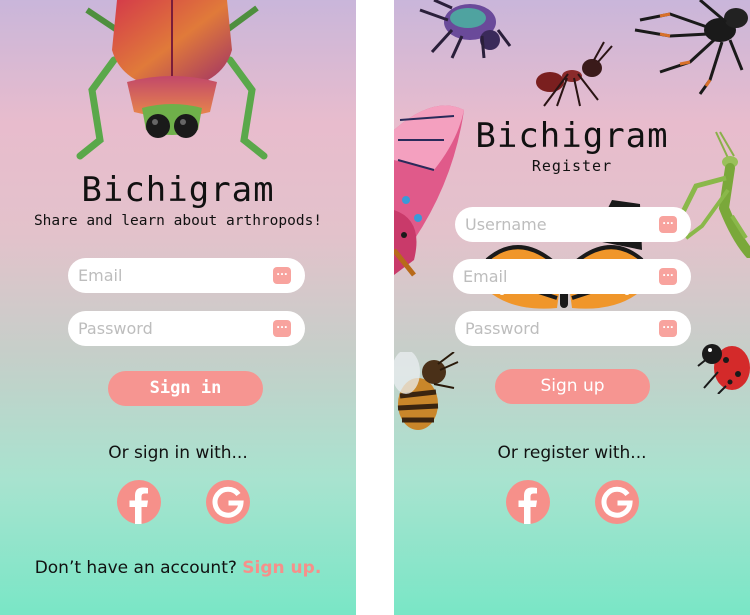 This screenshot has height=615, width=750. Describe the element at coordinates (185, 388) in the screenshot. I see `sign-in-button: Sign in` at that location.